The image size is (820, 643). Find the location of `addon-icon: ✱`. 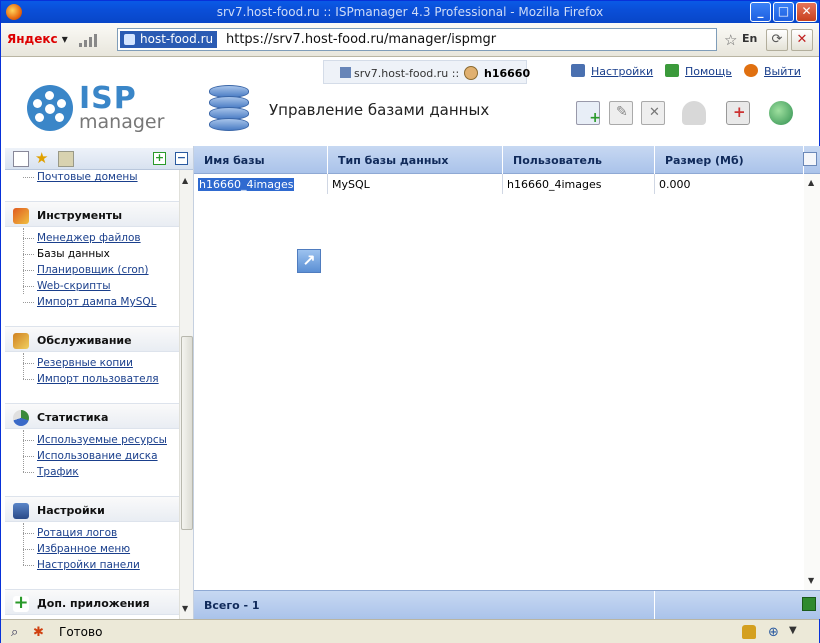

addon-icon: ✱ is located at coordinates (40, 632).